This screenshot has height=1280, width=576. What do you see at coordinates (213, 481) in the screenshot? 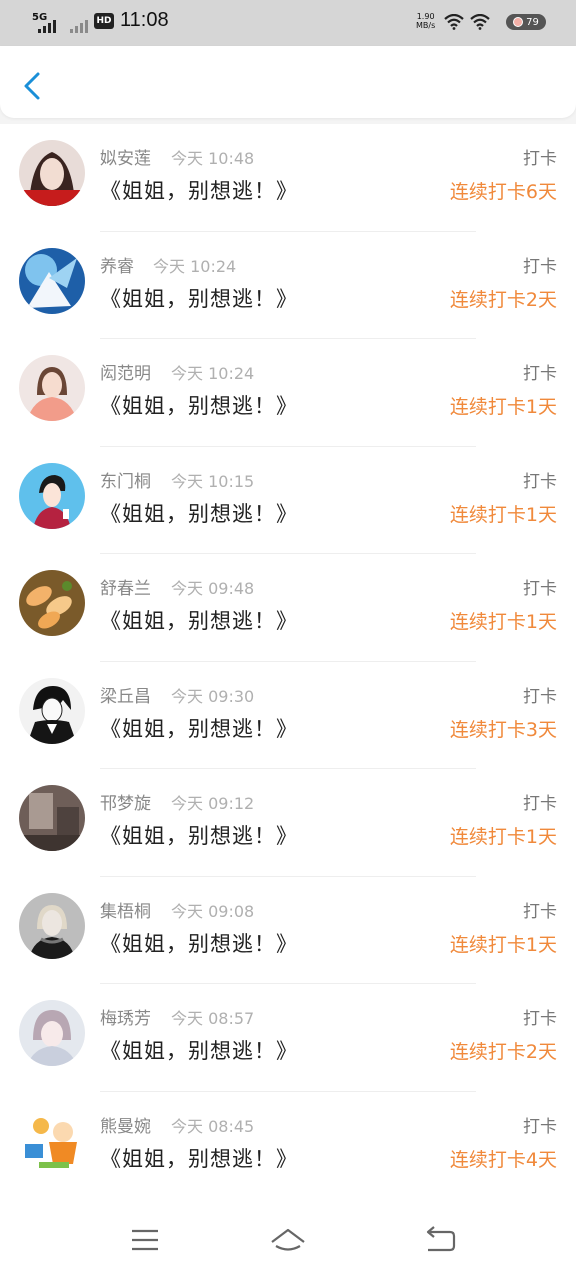
I see `post-time: 今天 10:15` at bounding box center [213, 481].